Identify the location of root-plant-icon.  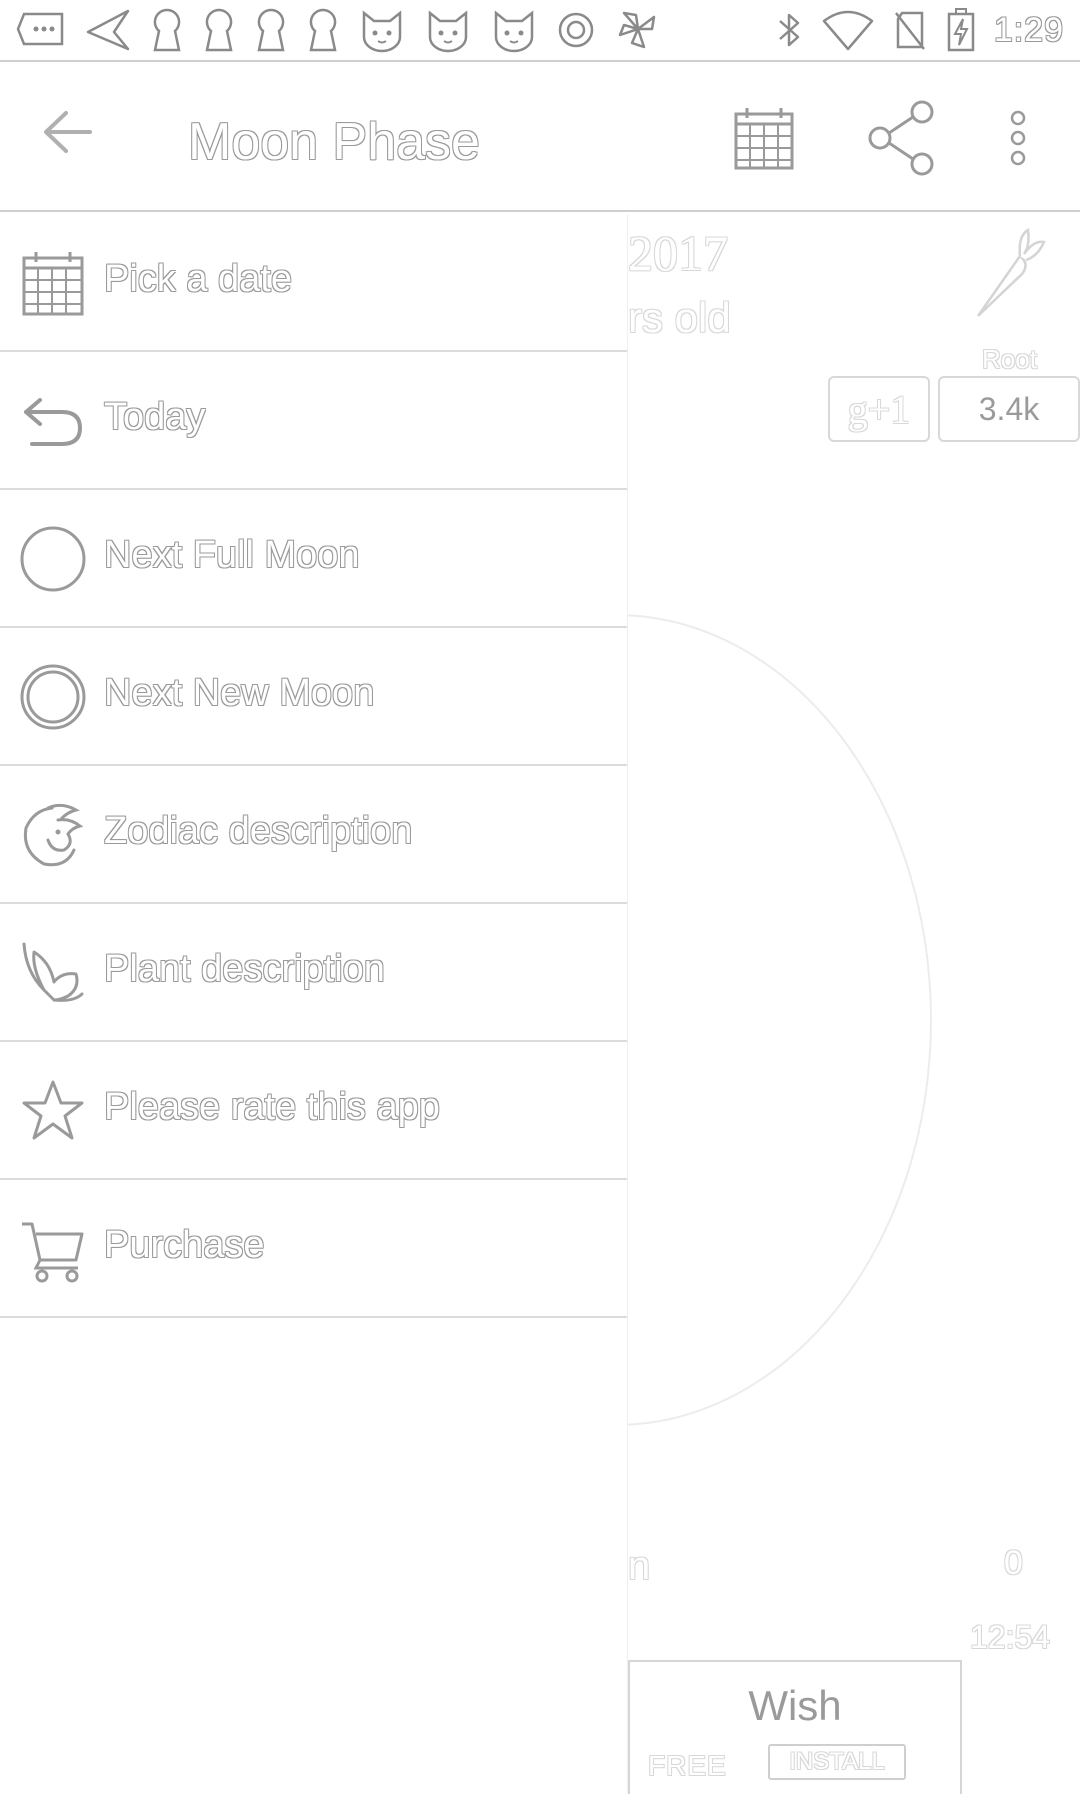
(1008, 276).